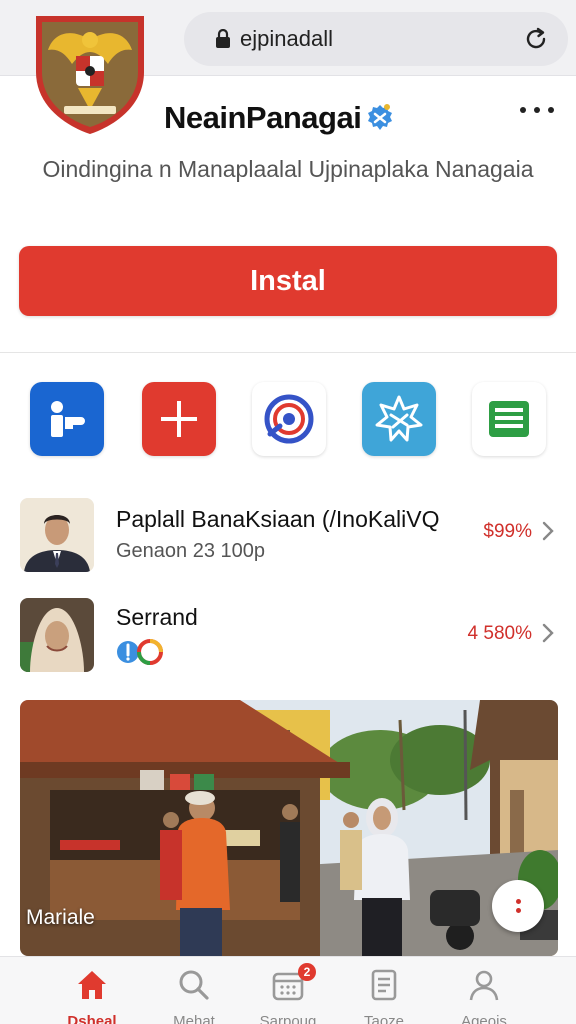  I want to click on nav-label: Ageois, so click(484, 1018).